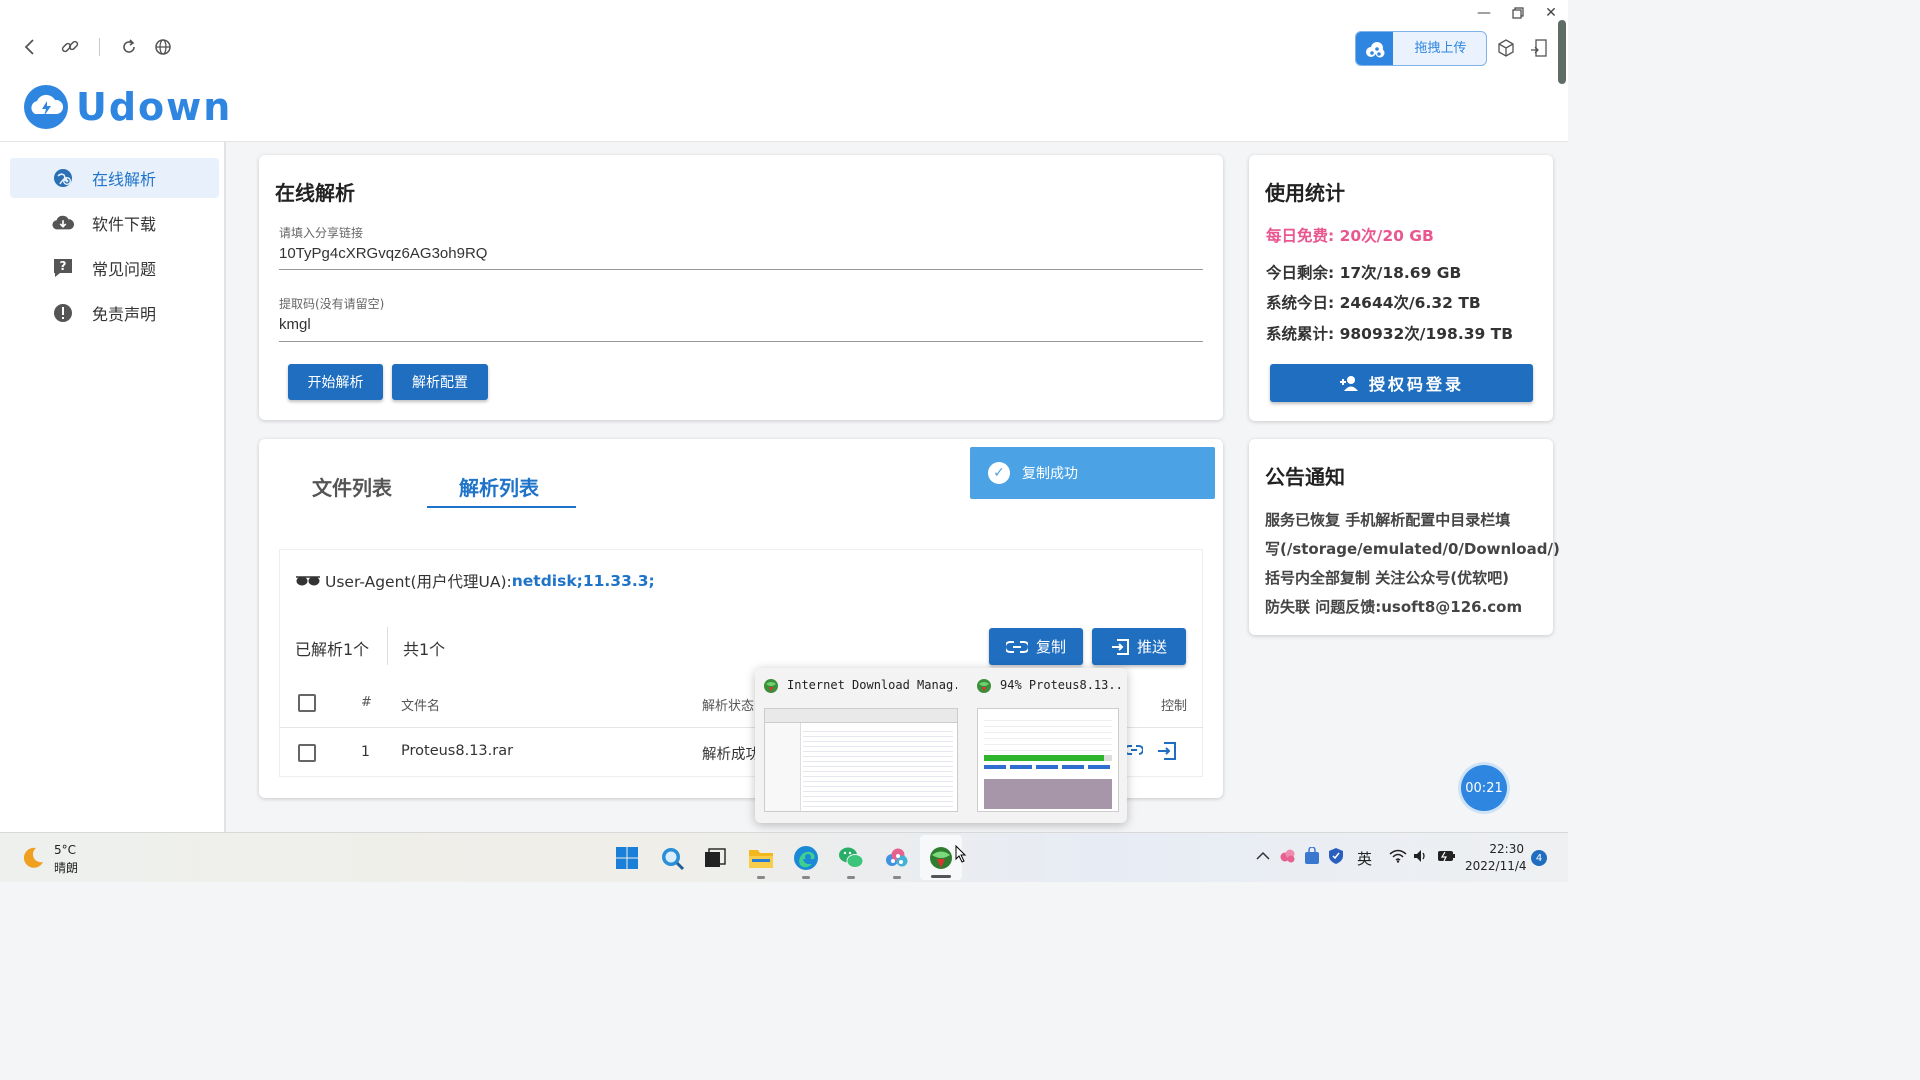  What do you see at coordinates (583, 581) in the screenshot?
I see `ua-value: netdisk;11.33.3;` at bounding box center [583, 581].